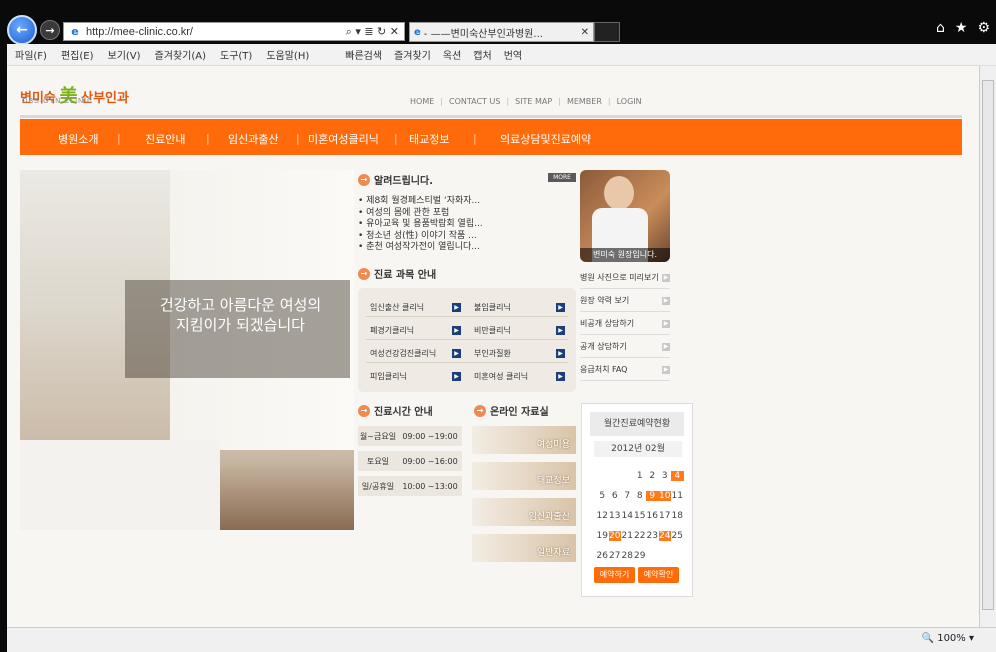 The width and height of the screenshot is (996, 652). What do you see at coordinates (236, 54) in the screenshot?
I see `menu-tools: 도구(T)` at bounding box center [236, 54].